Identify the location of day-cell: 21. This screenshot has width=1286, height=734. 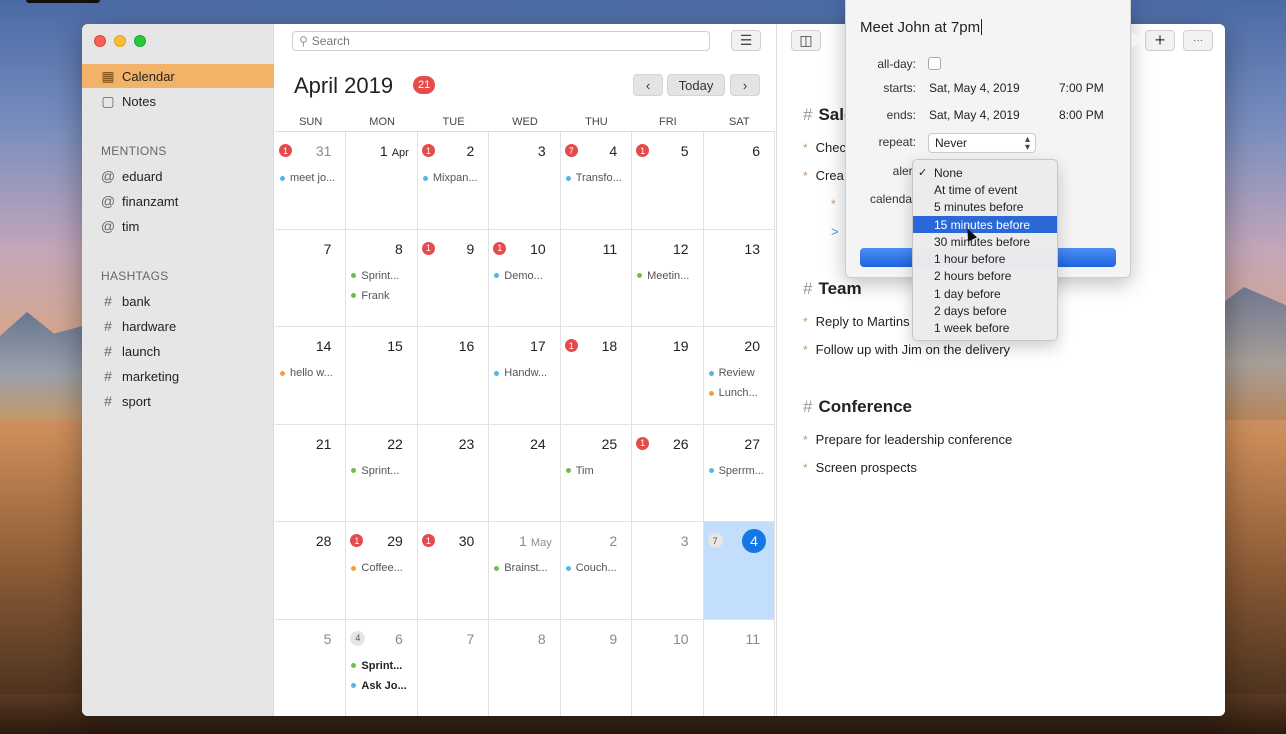
(311, 473).